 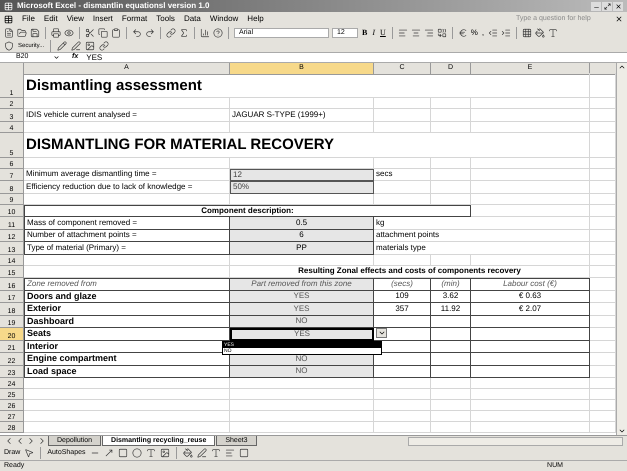 What do you see at coordinates (127, 115) in the screenshot?
I see `label-cell: IDIS vehicle current analysed =` at bounding box center [127, 115].